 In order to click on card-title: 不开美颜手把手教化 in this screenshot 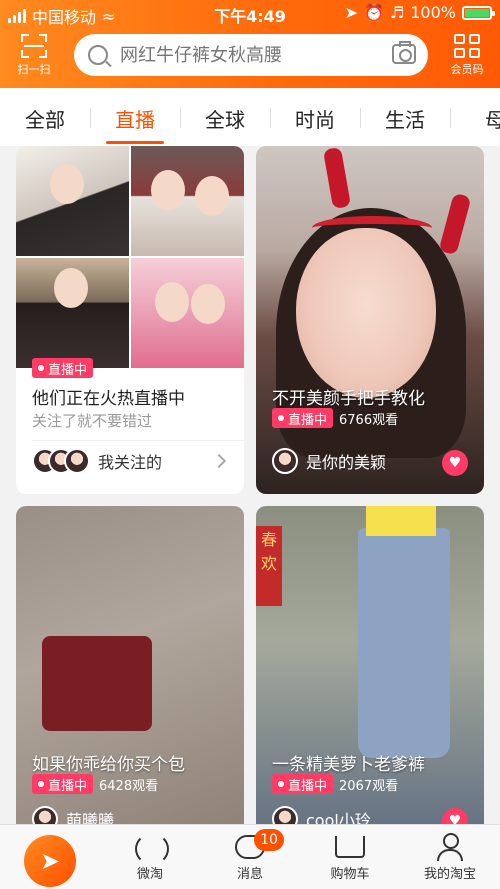, I will do `click(348, 399)`.